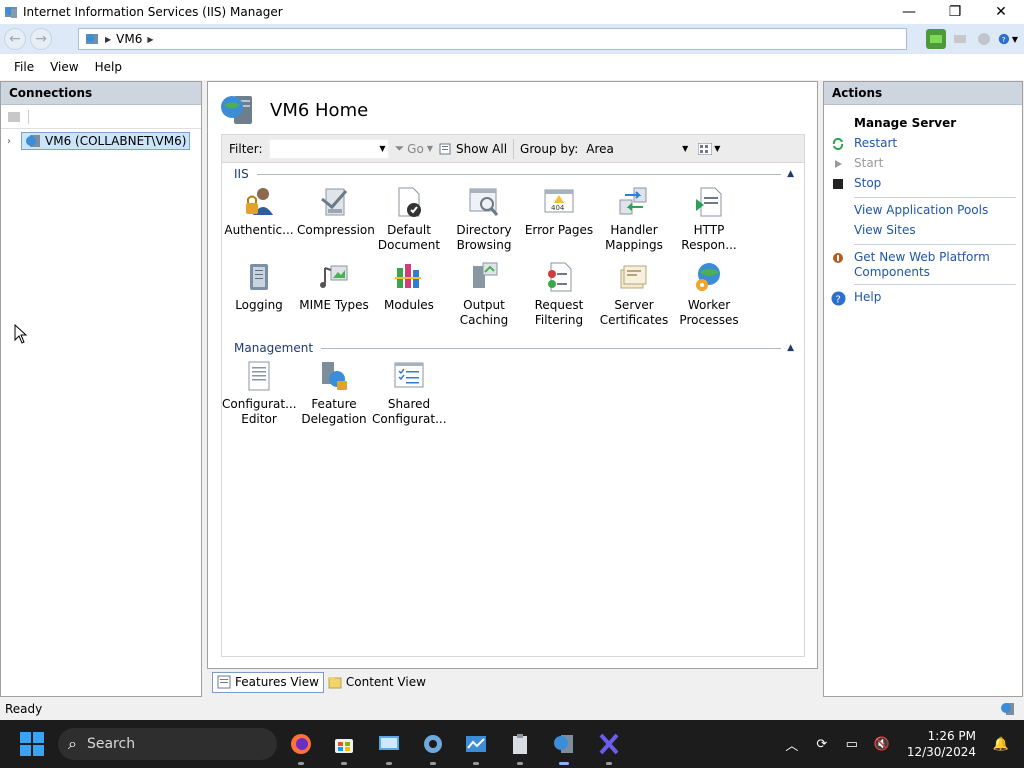  Describe the element at coordinates (259, 376) in the screenshot. I see `configuration-editor-icon` at that location.